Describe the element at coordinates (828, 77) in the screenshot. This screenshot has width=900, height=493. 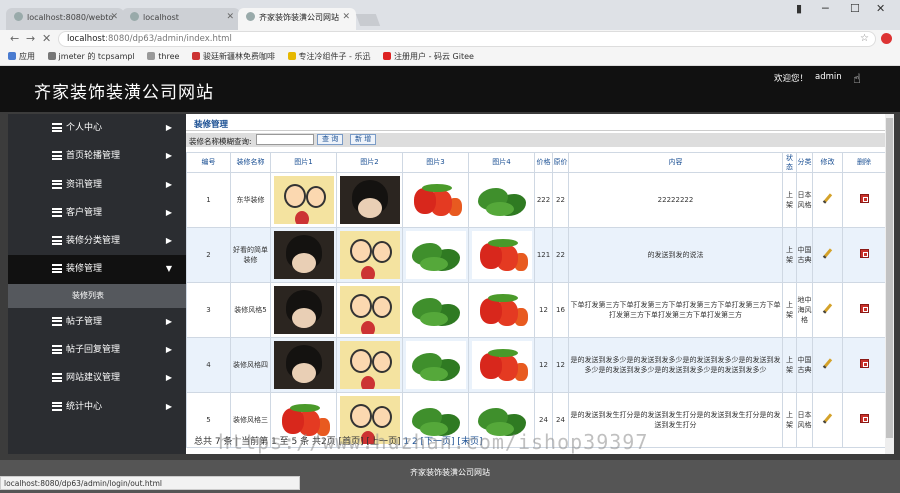
I see `username-link: admin` at that location.